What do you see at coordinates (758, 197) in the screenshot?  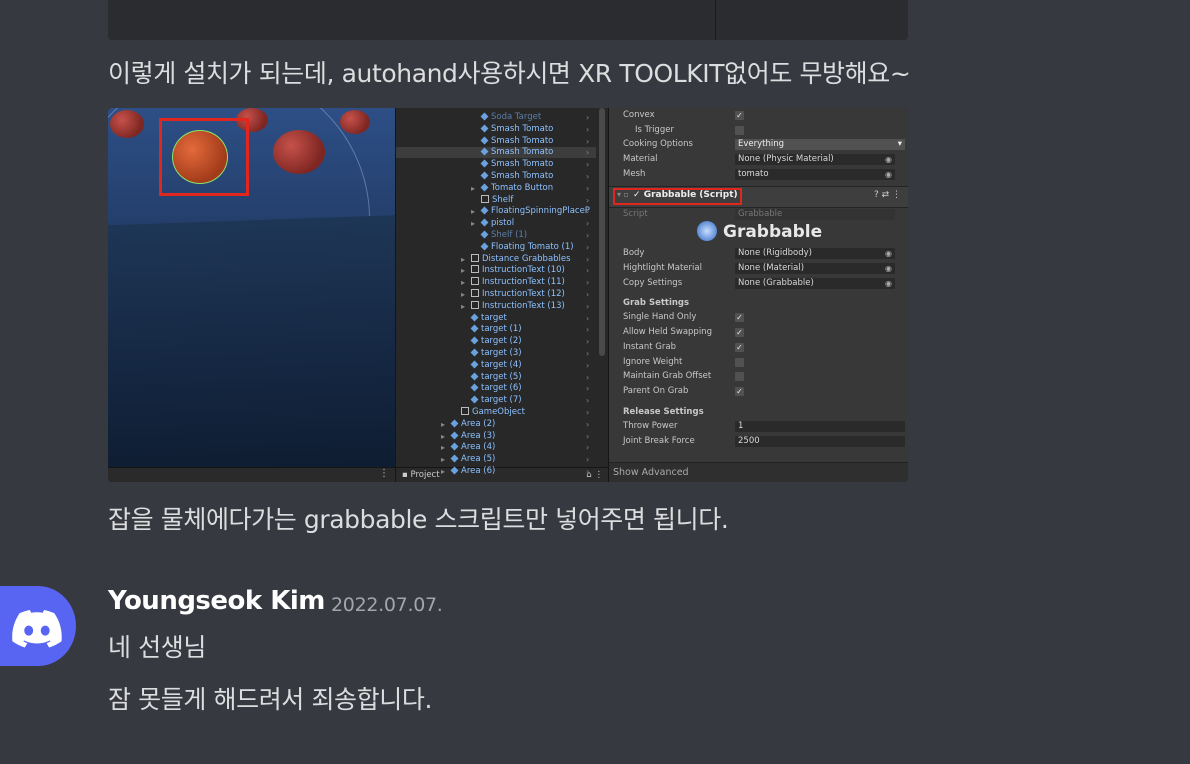 I see `grabbable-component-header: ▾ ▫ ✓ Grabbable (Script) ? ⇄ ⋮` at bounding box center [758, 197].